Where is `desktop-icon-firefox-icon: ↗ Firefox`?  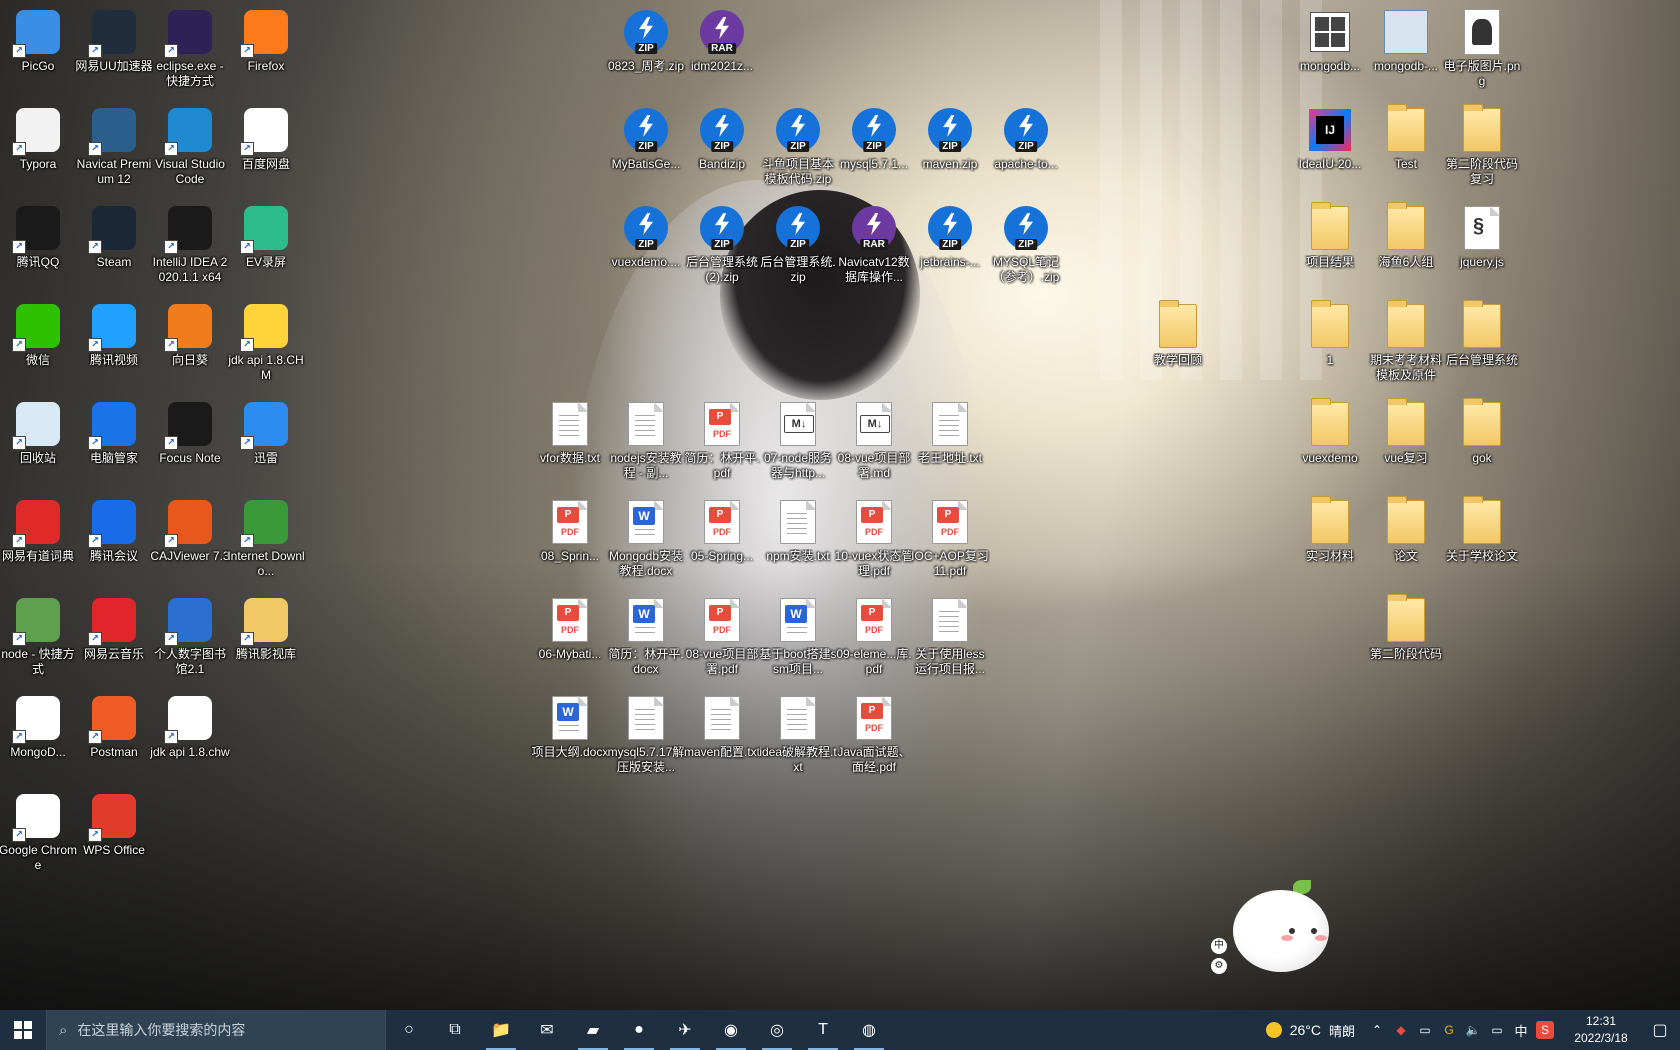
desktop-icon-firefox-icon: ↗ Firefox is located at coordinates (266, 48).